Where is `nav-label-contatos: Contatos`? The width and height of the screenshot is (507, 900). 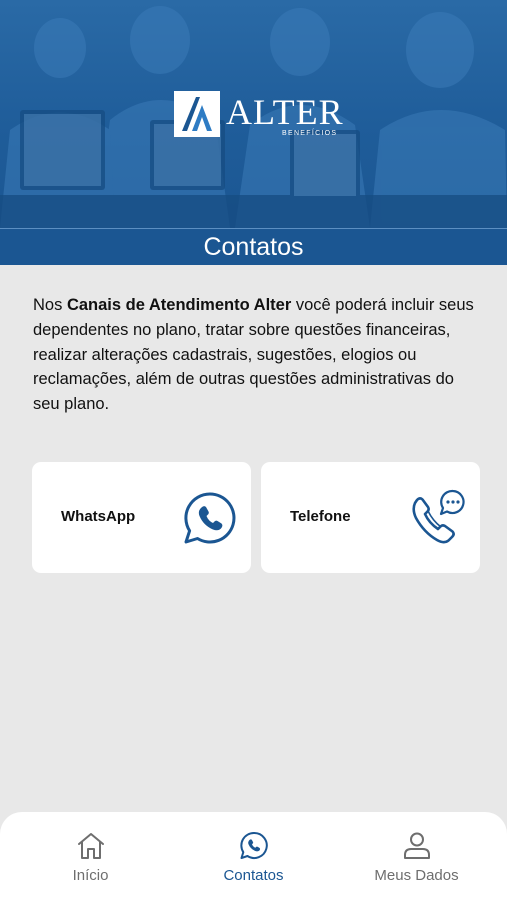 nav-label-contatos: Contatos is located at coordinates (253, 875).